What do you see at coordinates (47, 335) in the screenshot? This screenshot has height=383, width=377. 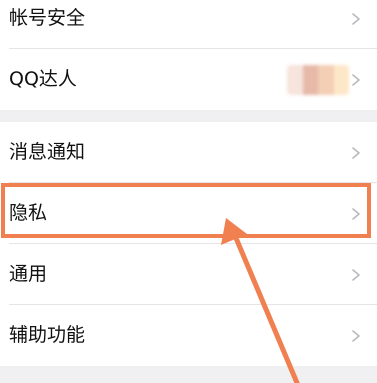 I see `settings-item-label: 辅助功能` at bounding box center [47, 335].